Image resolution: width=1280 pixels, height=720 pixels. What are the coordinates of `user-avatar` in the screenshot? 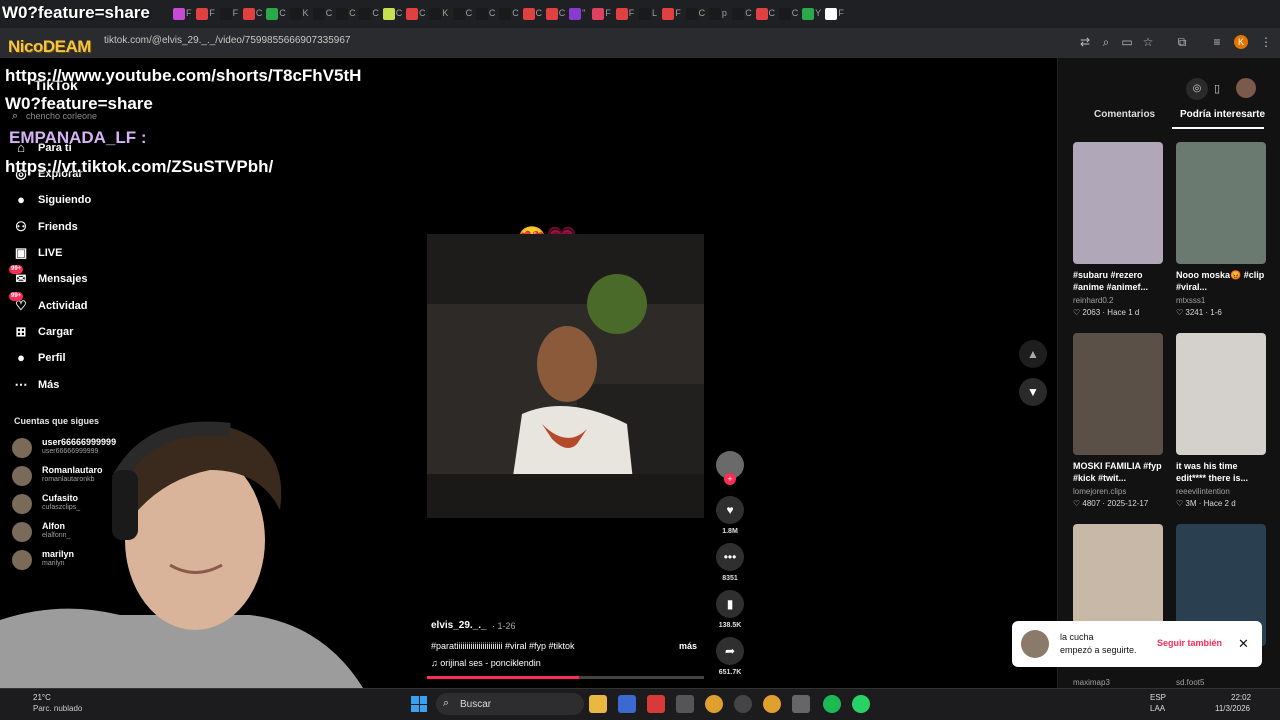 It's located at (1246, 88).